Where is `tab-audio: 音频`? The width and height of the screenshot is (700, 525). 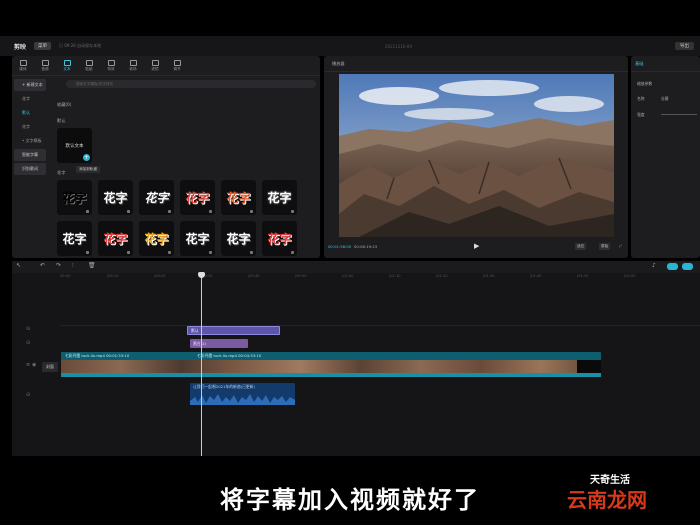
tab-audio: 音频 is located at coordinates (45, 65).